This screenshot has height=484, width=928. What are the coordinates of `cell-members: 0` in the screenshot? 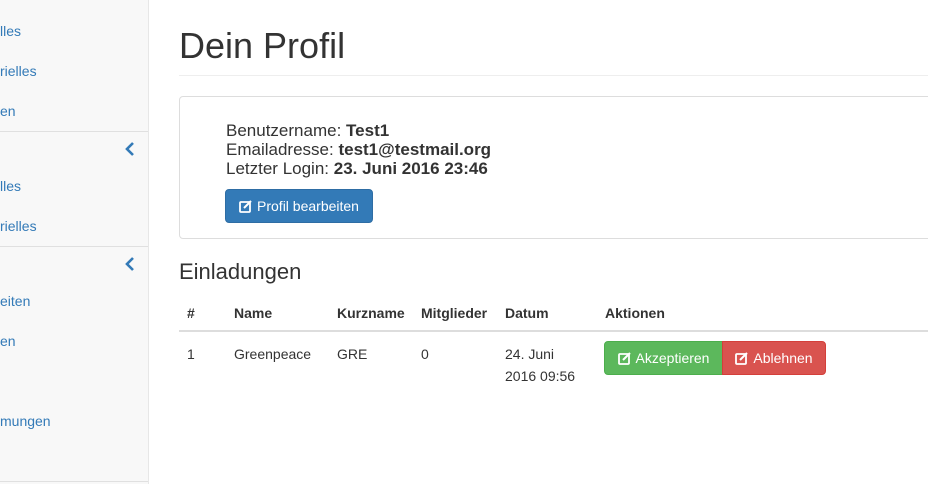 It's located at (425, 354).